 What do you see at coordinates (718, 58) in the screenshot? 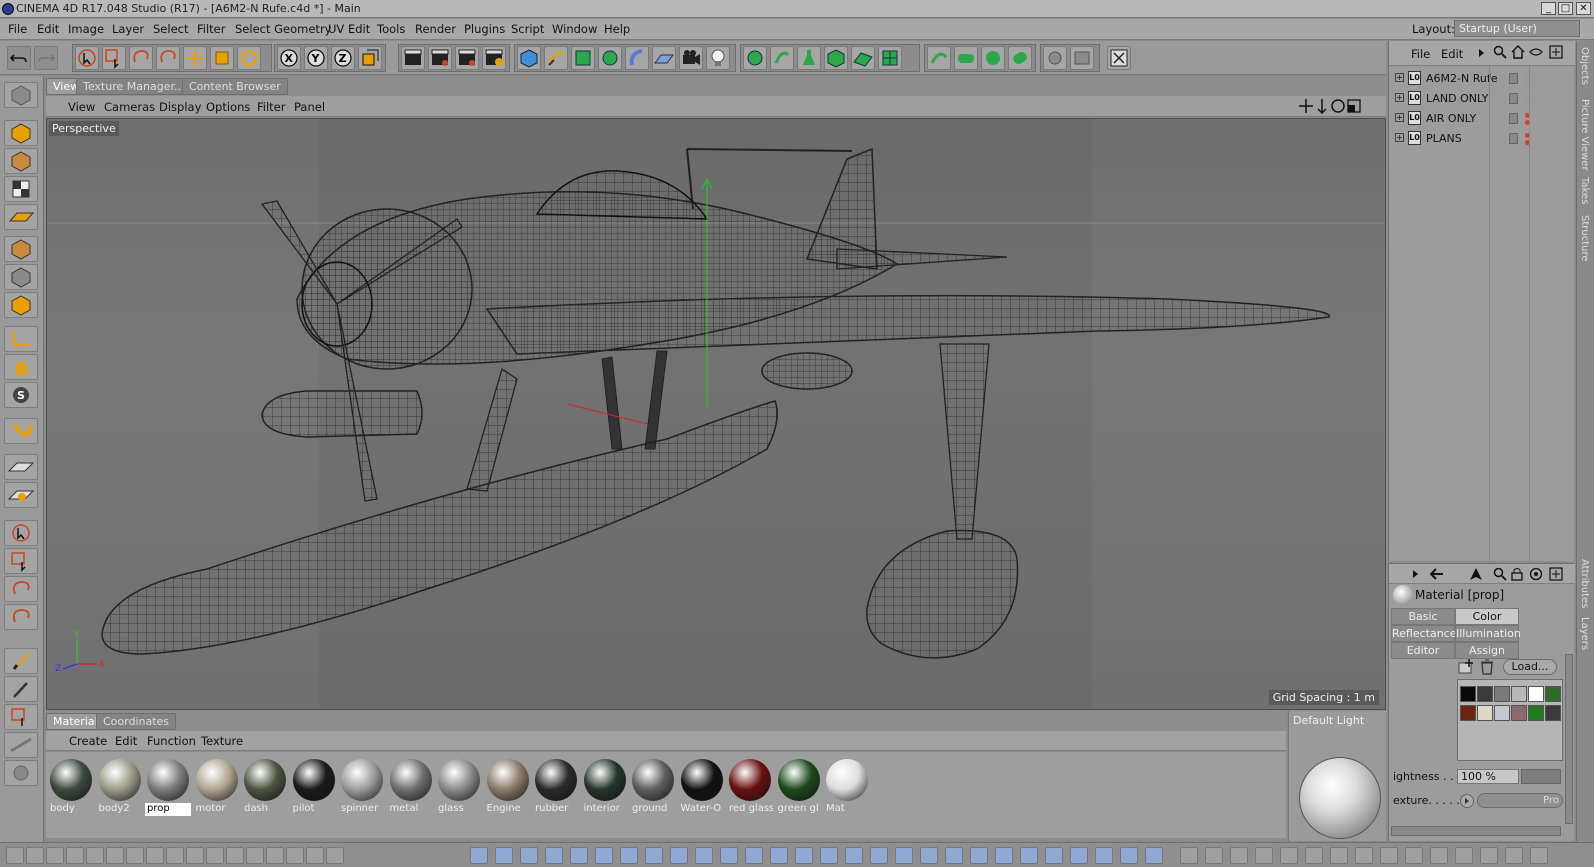
I see `light-button` at bounding box center [718, 58].